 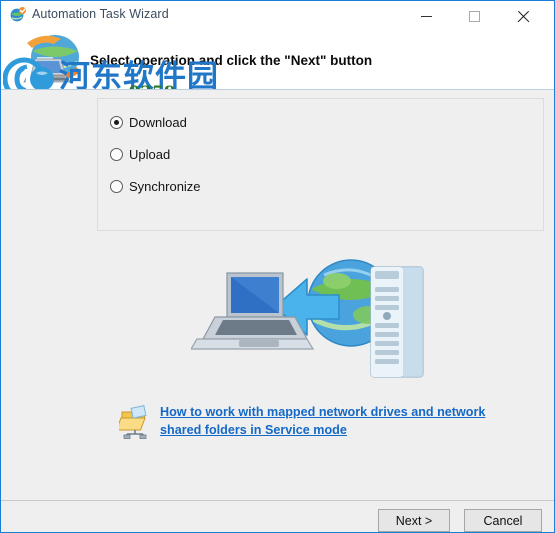 I want to click on window-title: Automation Task Wizard, so click(x=100, y=14).